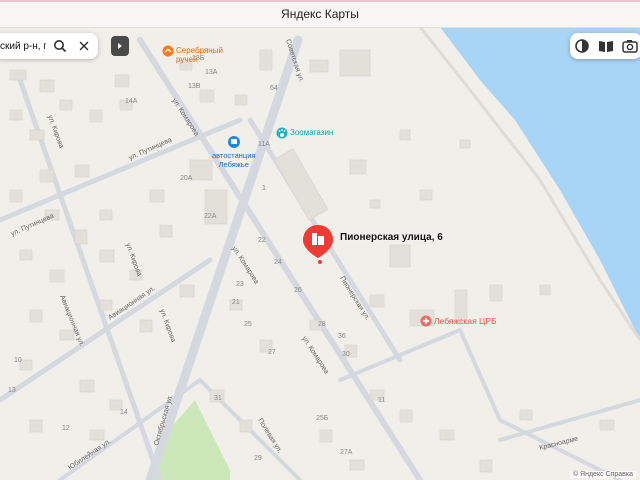  I want to click on zoo-label: Зоомагазин, so click(311, 132).